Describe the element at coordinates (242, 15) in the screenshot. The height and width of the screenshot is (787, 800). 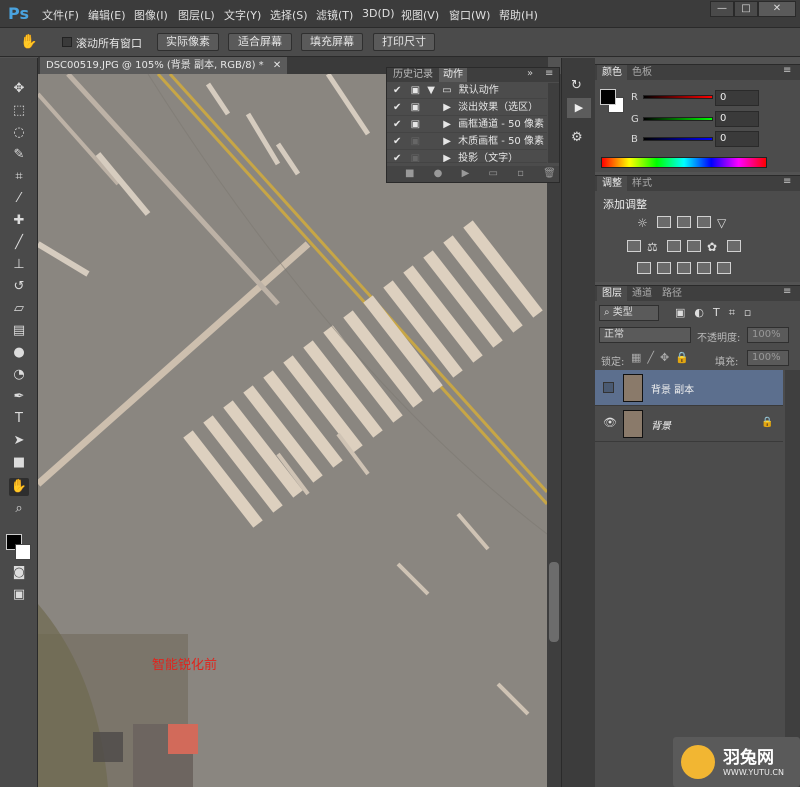
I see `menu-type: 文字(Y)` at that location.